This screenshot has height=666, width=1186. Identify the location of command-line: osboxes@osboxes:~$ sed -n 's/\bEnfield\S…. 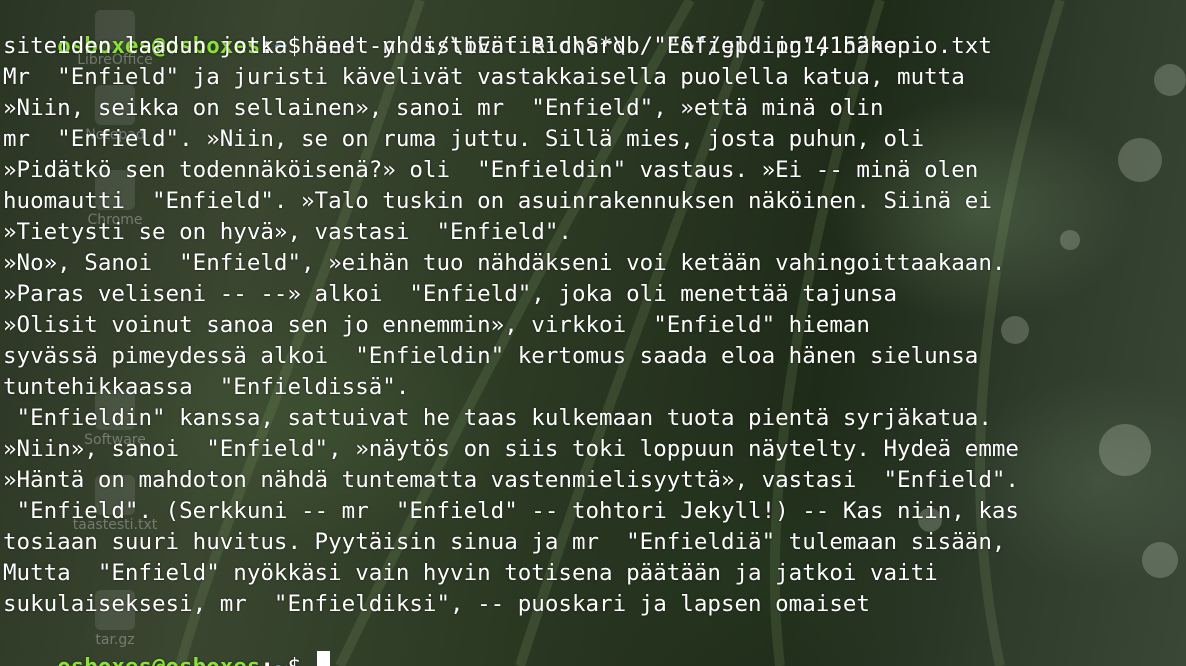
(594, 29).